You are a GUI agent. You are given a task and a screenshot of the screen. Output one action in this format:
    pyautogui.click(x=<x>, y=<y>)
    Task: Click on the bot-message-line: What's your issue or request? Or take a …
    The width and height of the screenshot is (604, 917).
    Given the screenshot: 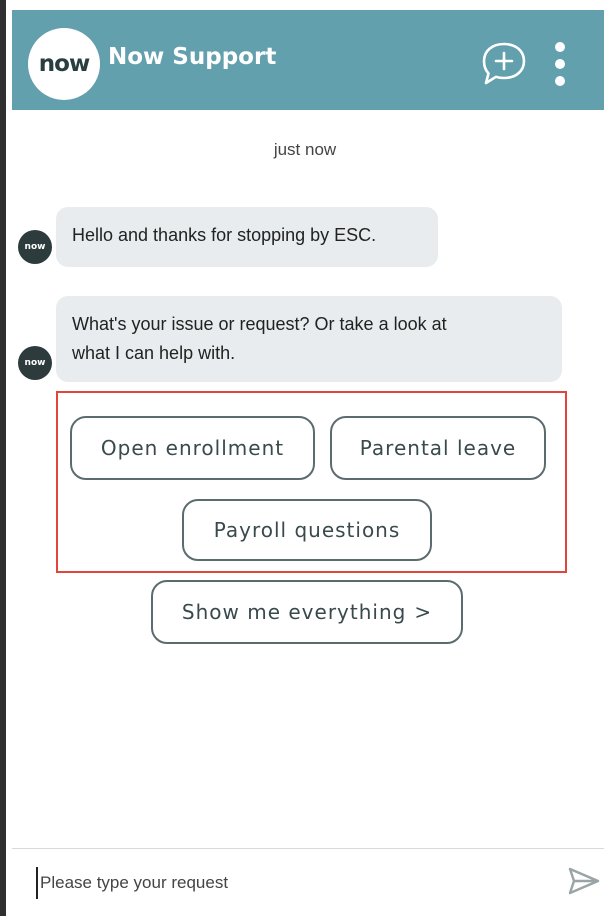 What is the action you would take?
    pyautogui.click(x=259, y=324)
    